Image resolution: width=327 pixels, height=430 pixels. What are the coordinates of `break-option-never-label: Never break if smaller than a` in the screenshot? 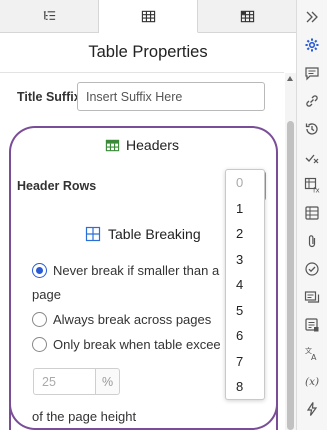 It's located at (136, 270).